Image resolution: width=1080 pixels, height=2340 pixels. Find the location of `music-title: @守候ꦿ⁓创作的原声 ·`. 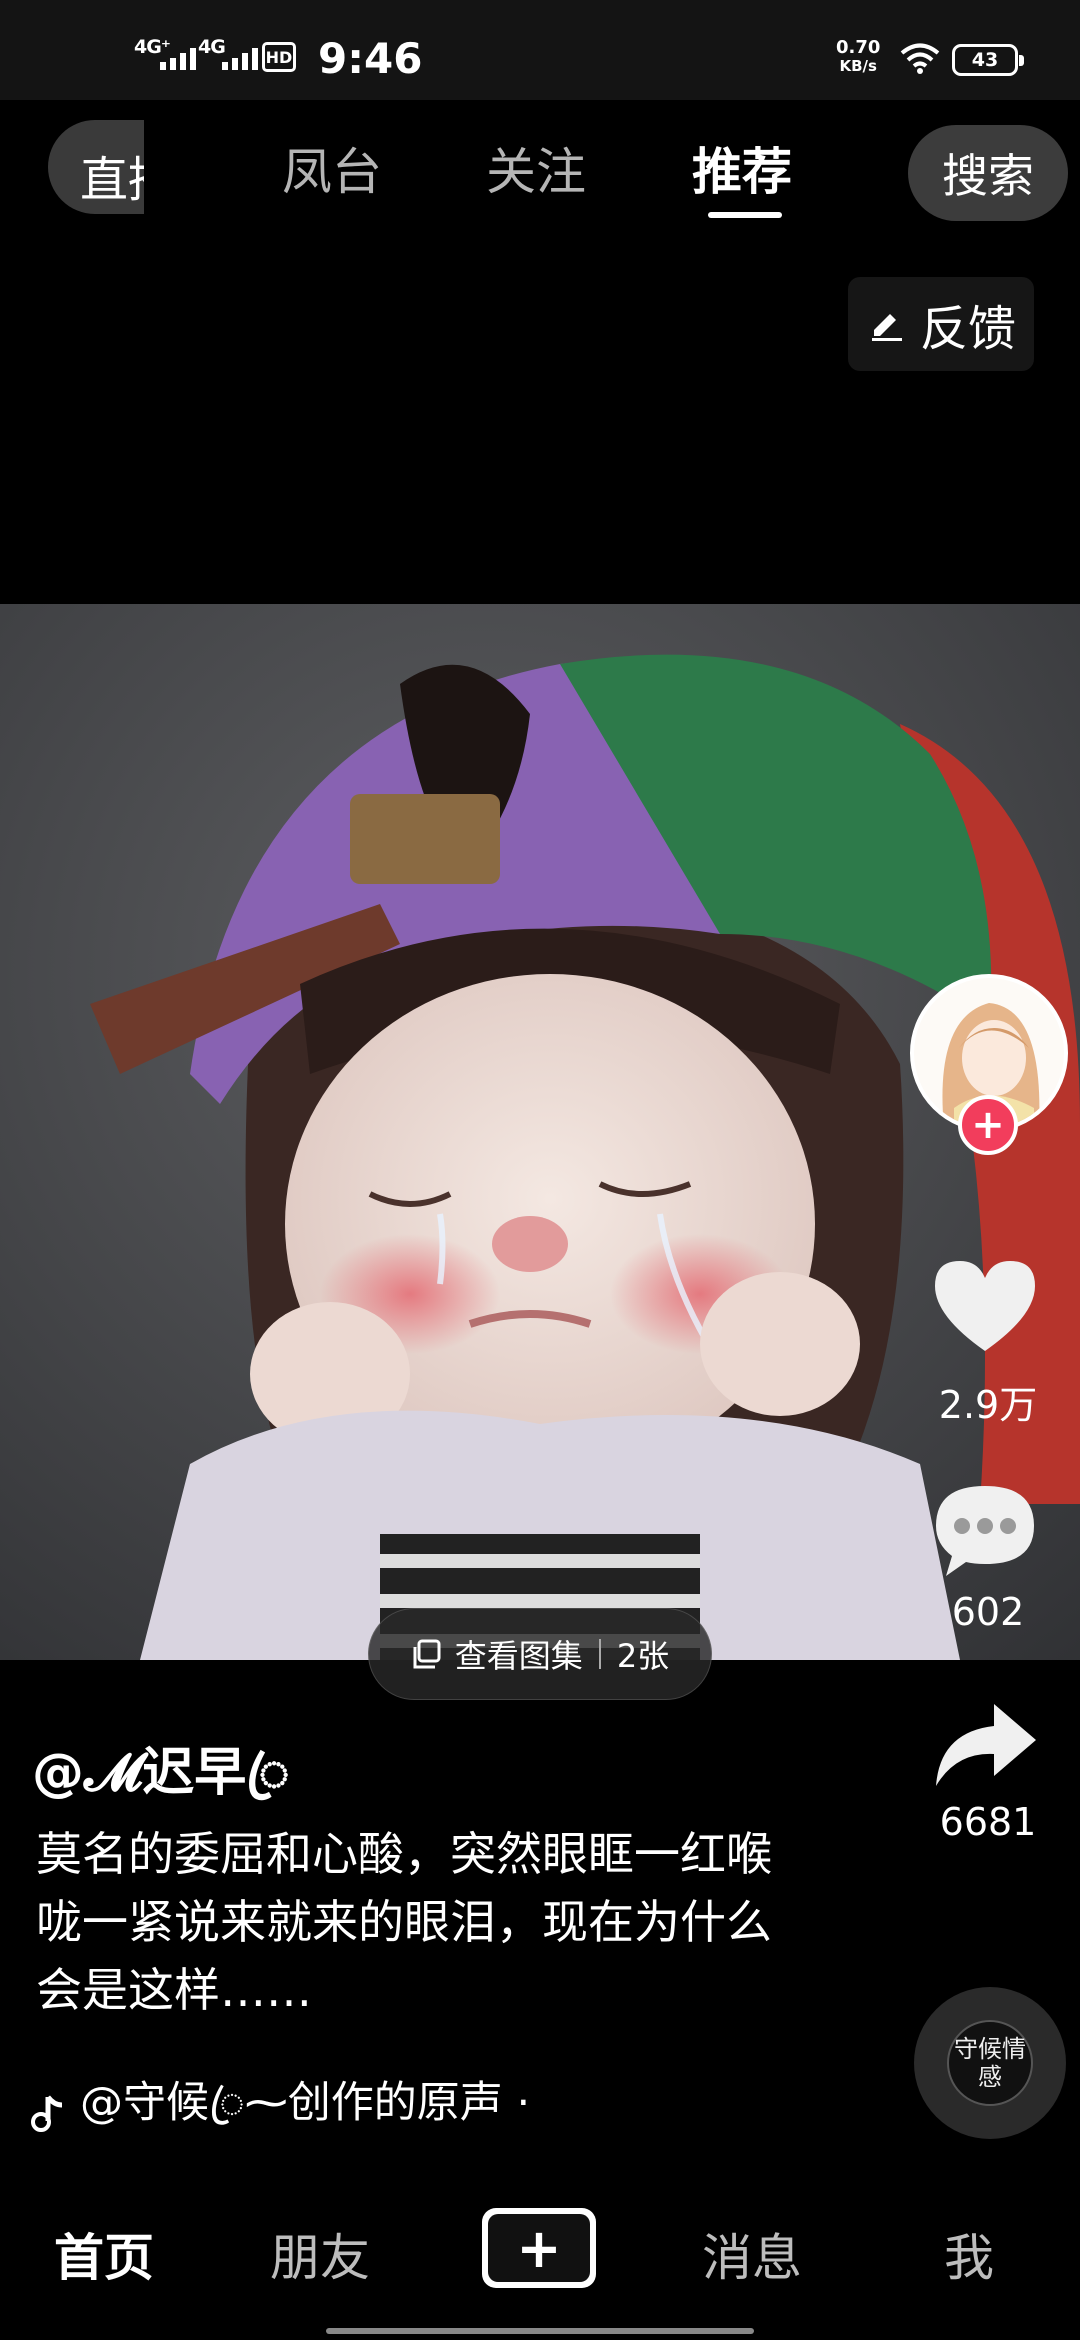

music-title: @守候ꦿ⁓创作的原声 · is located at coordinates (305, 2103).